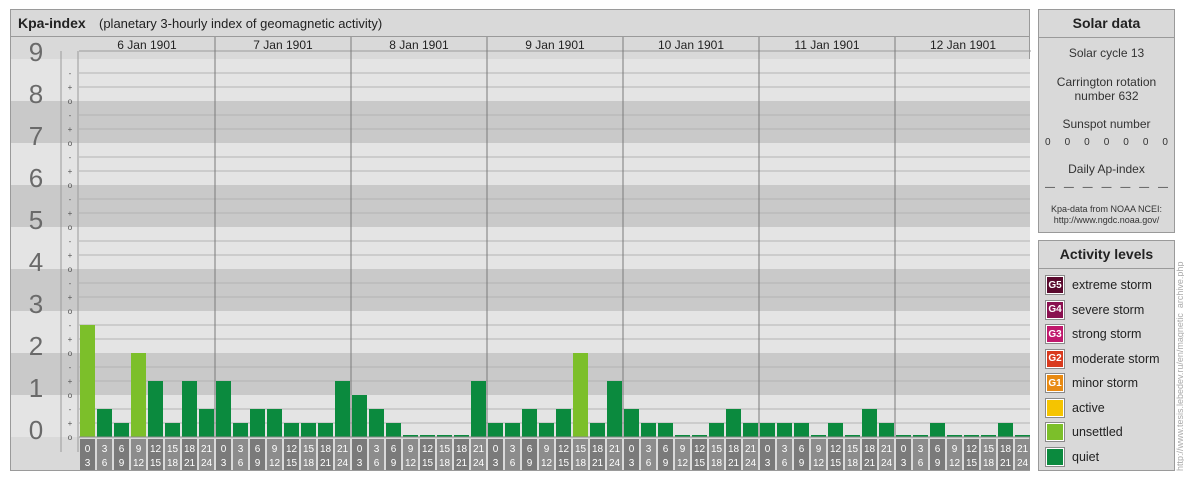 The height and width of the screenshot is (480, 1184). I want to click on activity-level-item: unsettled, so click(1084, 432).